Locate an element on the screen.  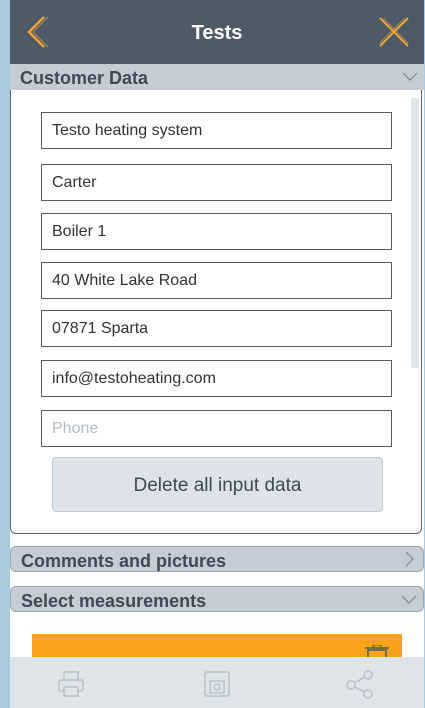
section-measurements-label: Select measurements is located at coordinates (114, 601).